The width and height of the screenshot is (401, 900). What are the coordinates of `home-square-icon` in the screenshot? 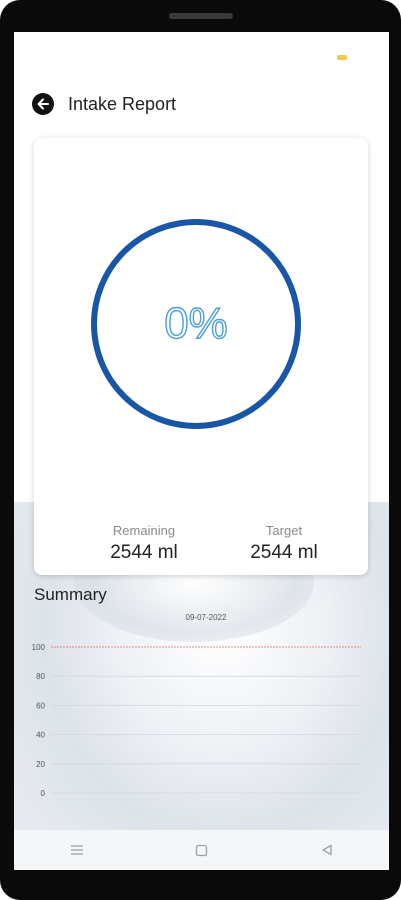 It's located at (201, 850).